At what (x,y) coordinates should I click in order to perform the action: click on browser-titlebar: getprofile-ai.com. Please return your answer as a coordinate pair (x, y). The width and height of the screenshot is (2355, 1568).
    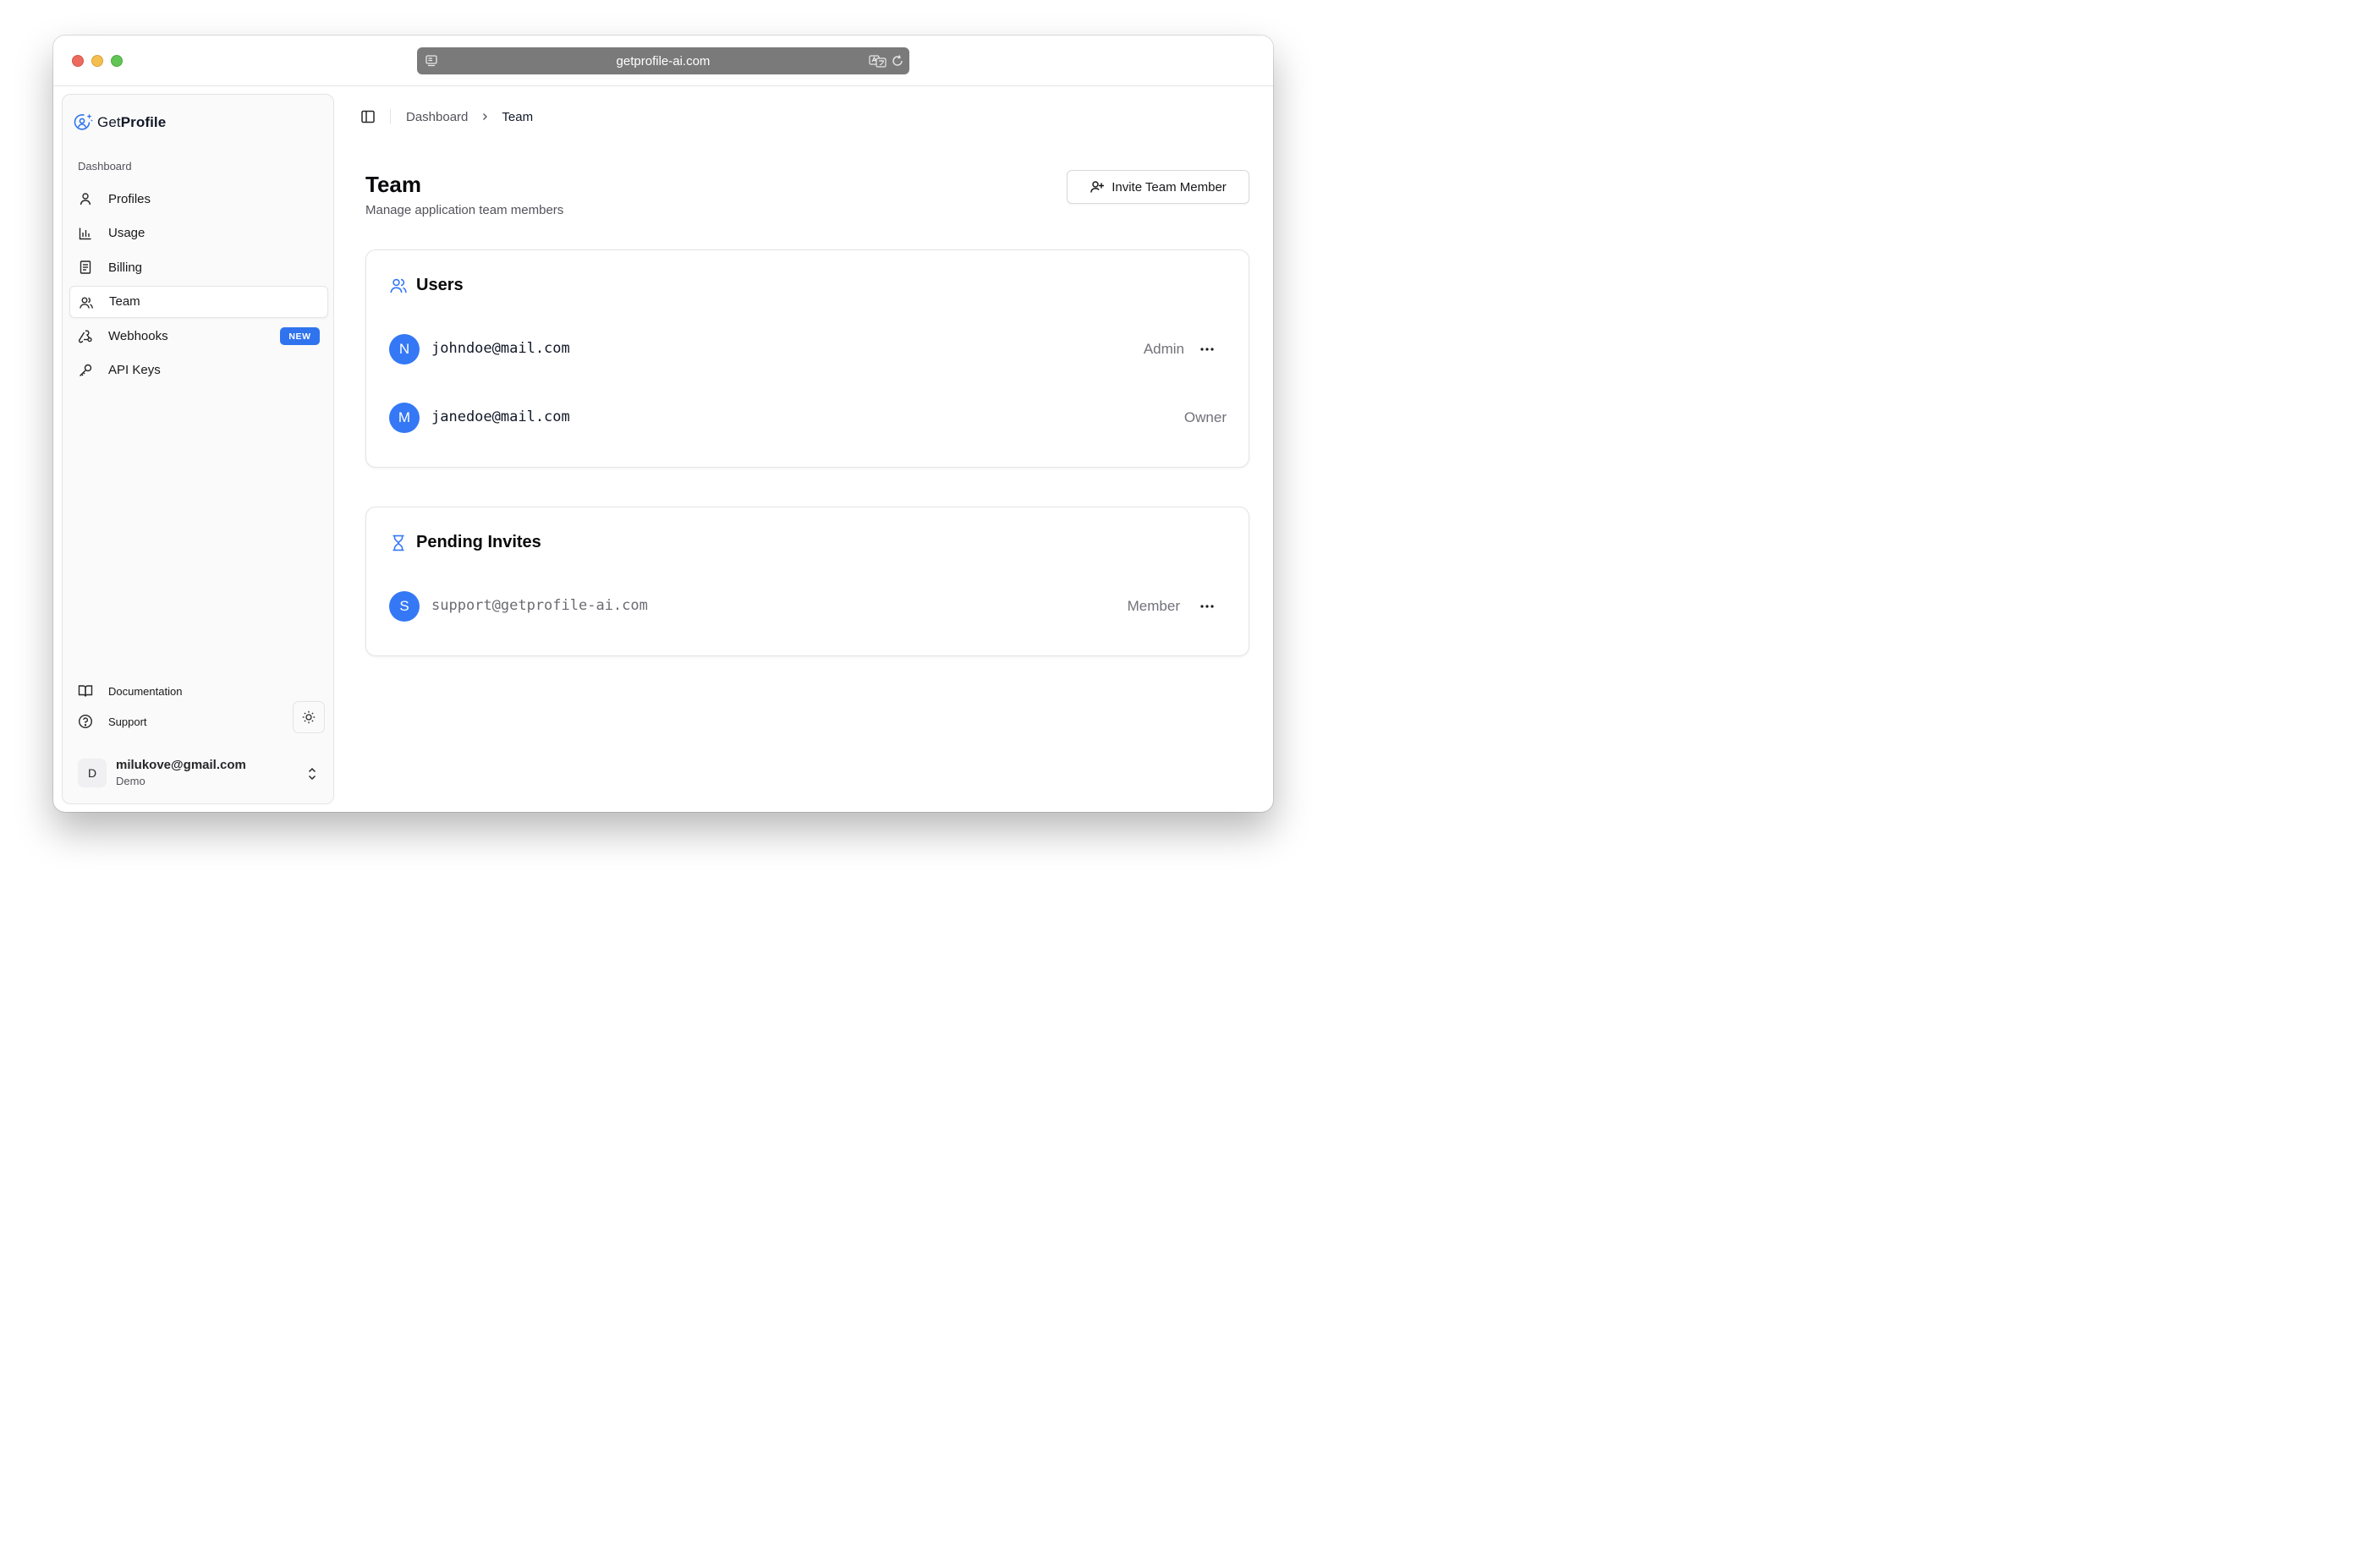
    Looking at the image, I should click on (663, 61).